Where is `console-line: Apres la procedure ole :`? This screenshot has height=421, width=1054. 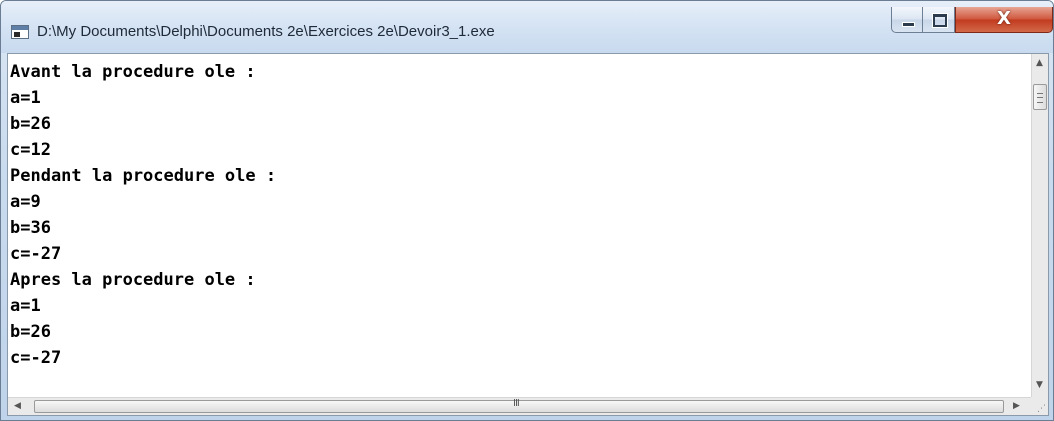 console-line: Apres la procedure ole : is located at coordinates (133, 280).